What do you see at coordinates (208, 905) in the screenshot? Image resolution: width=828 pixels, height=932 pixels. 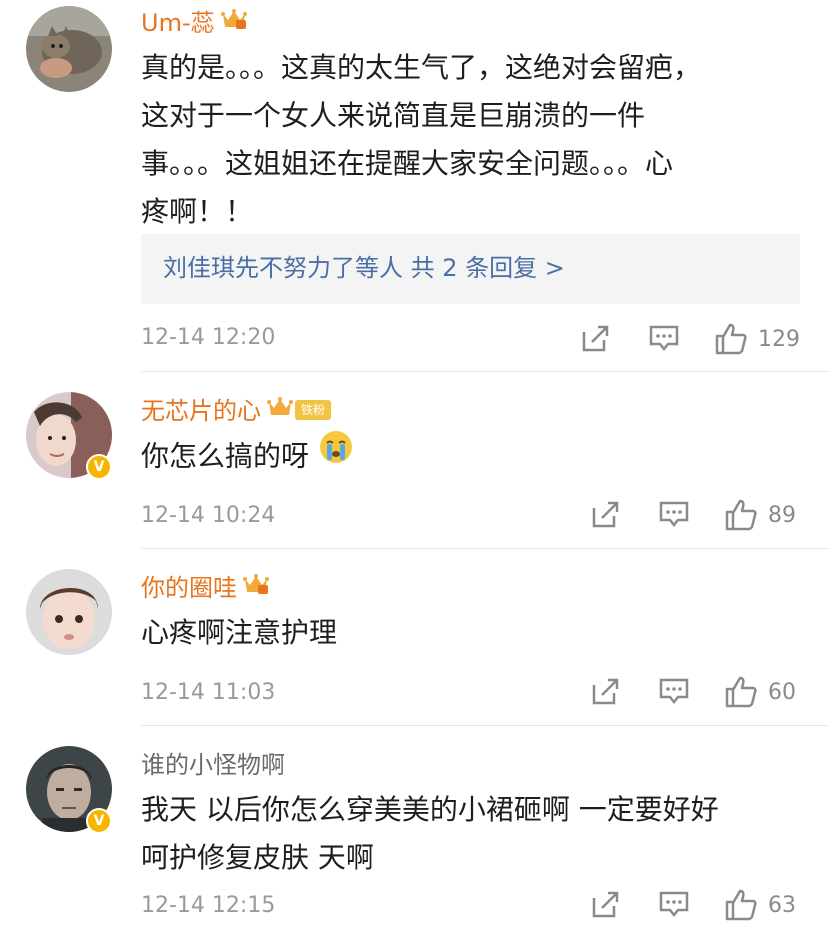 I see `timestamp: 12-14 12:15` at bounding box center [208, 905].